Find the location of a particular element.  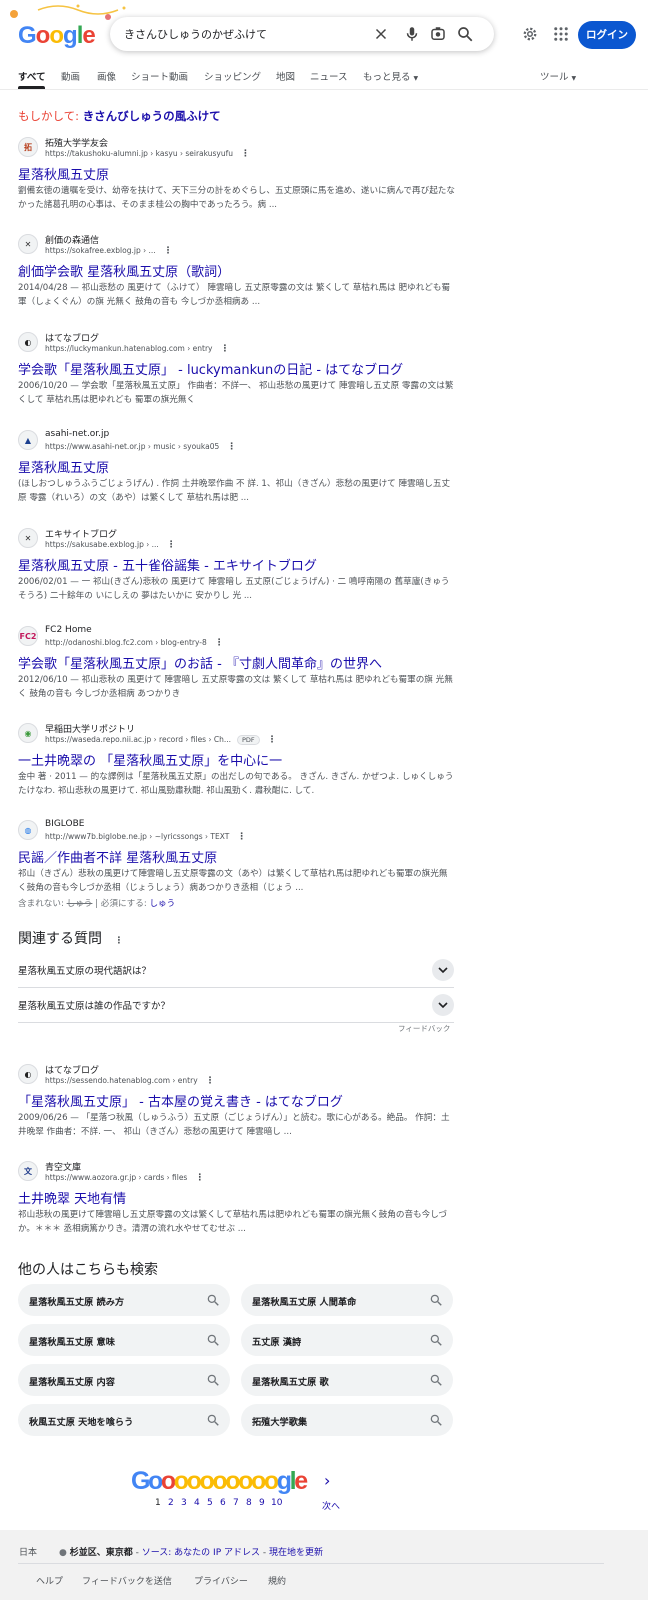

page-number-link: 3 is located at coordinates (184, 1503).